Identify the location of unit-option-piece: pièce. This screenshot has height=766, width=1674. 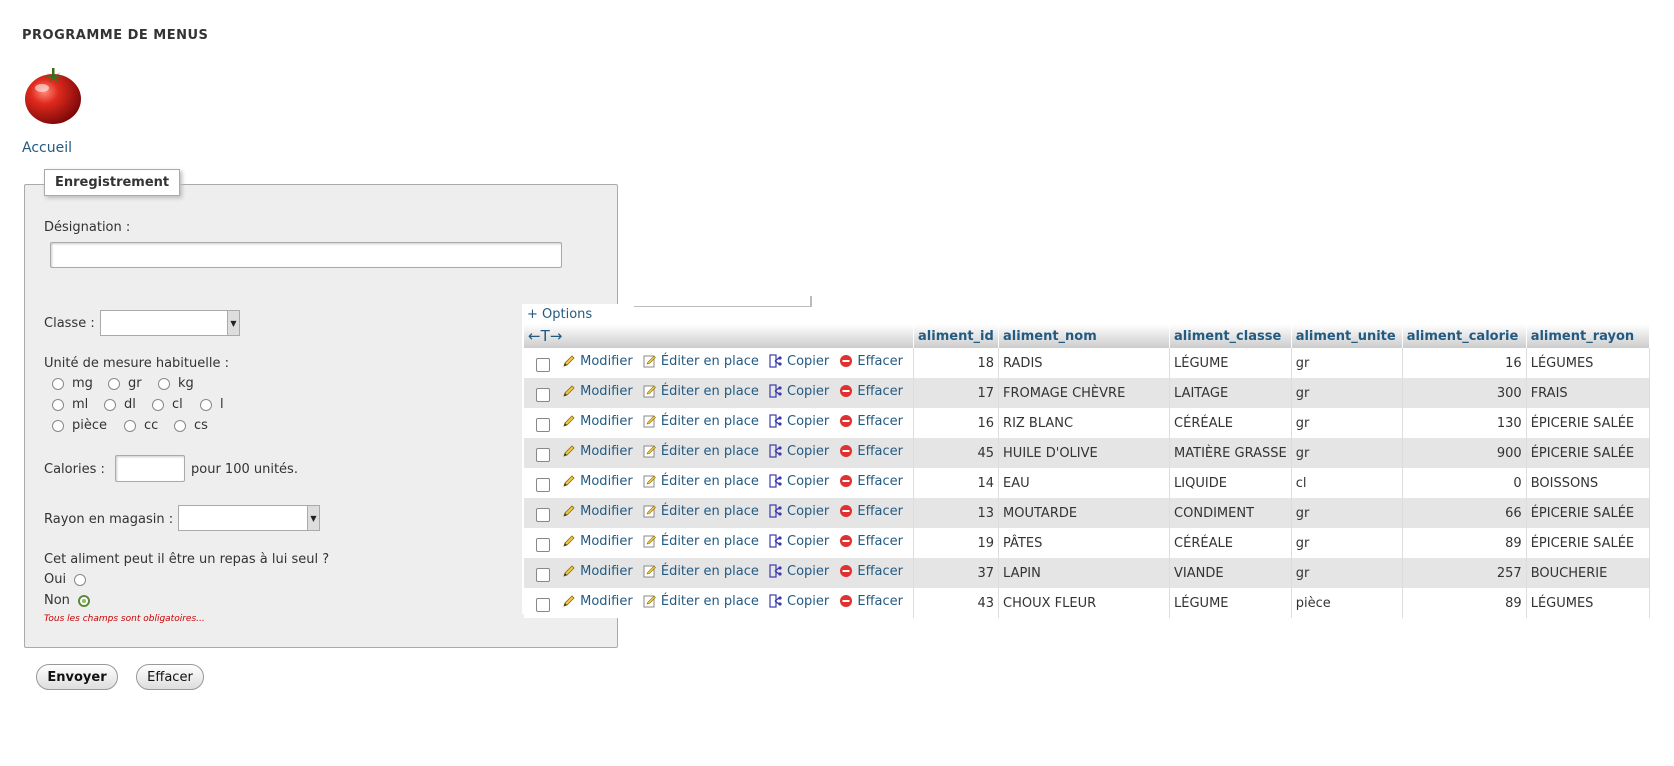
(79, 425).